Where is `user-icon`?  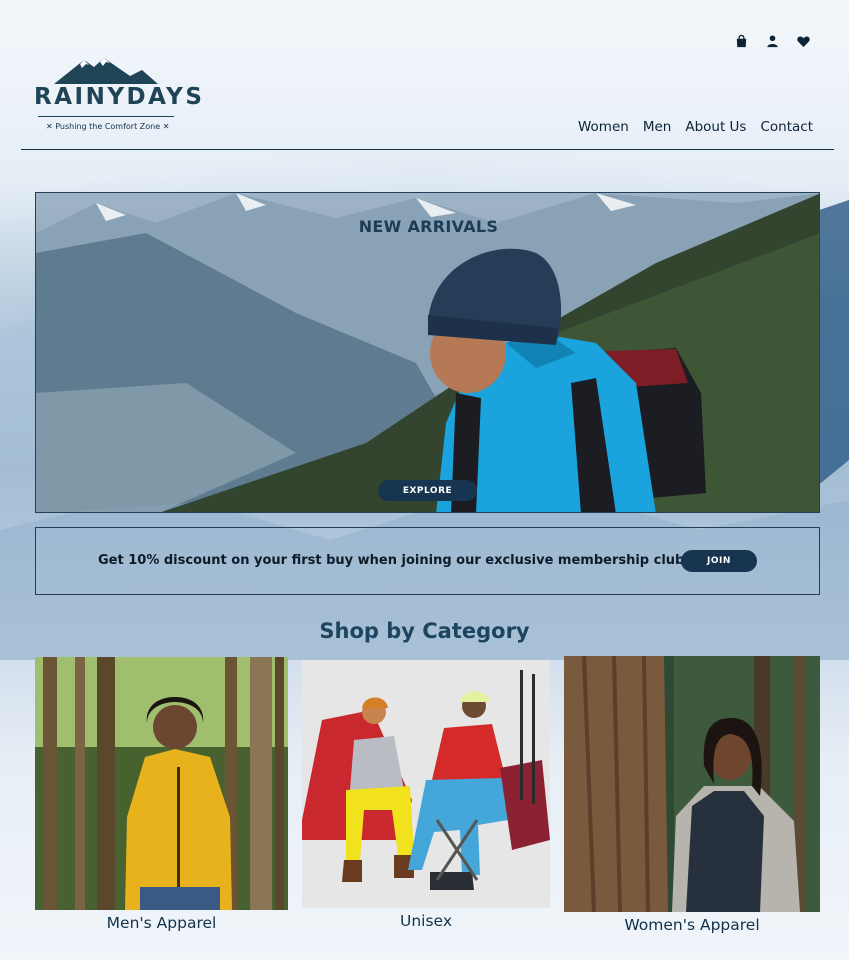 user-icon is located at coordinates (772, 41).